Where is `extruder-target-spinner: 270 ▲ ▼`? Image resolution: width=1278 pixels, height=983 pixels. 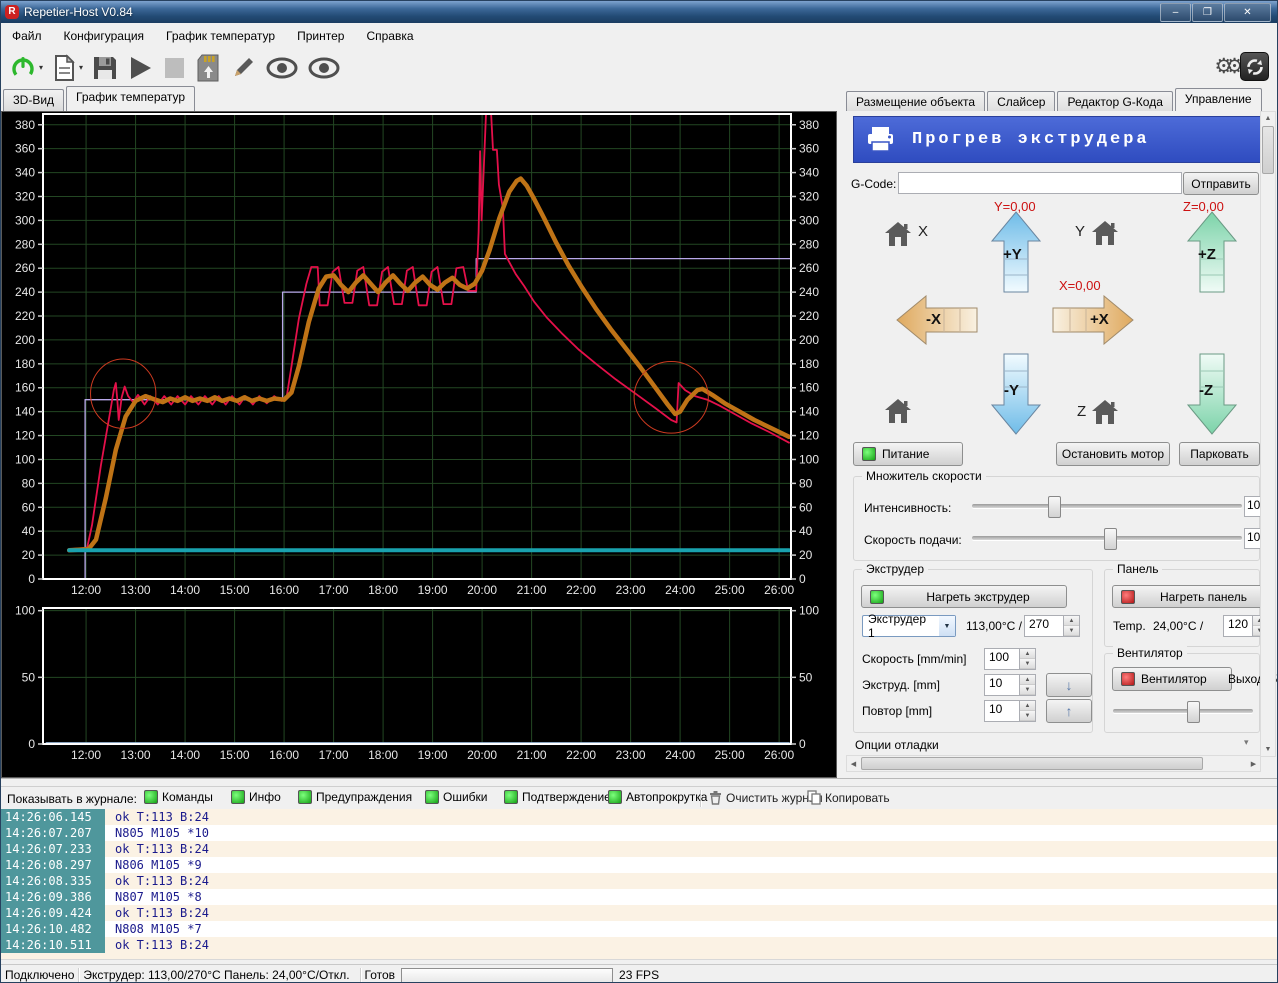
extruder-target-spinner: 270 ▲ ▼ is located at coordinates (1052, 626).